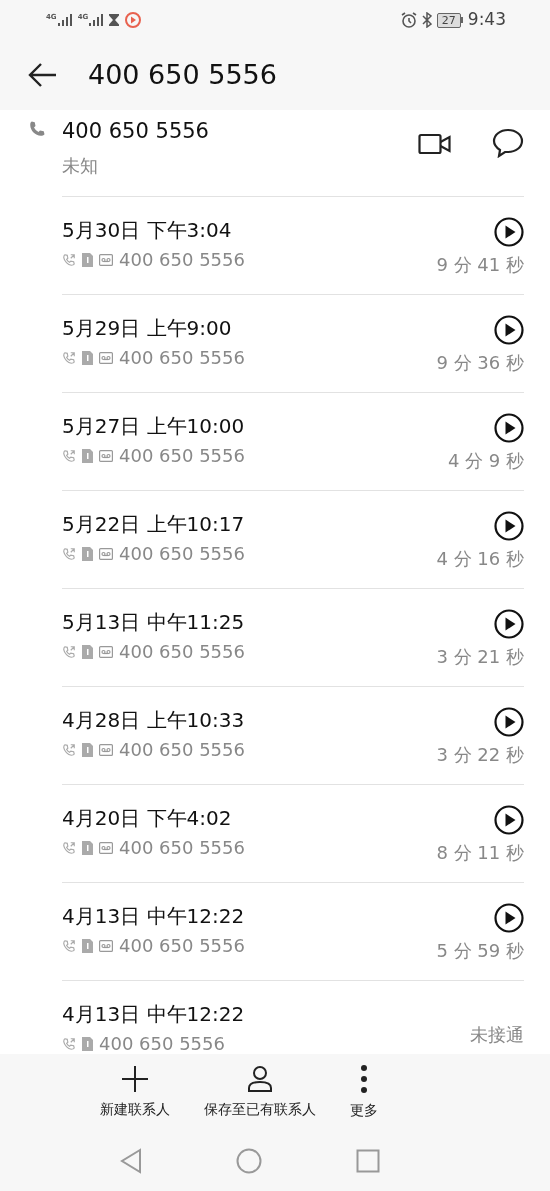  What do you see at coordinates (154, 524) in the screenshot?
I see `call-date: 5月22日 上午10:17` at bounding box center [154, 524].